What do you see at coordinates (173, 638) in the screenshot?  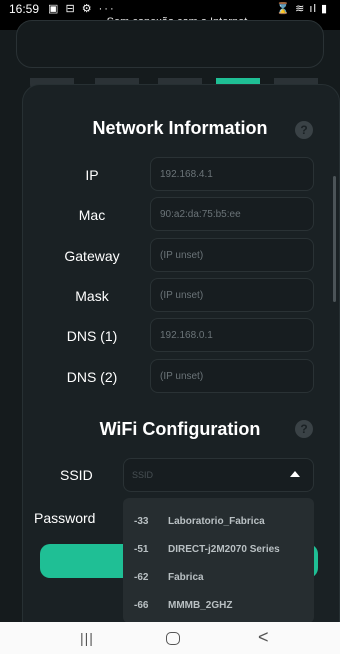 I see `home-icon` at bounding box center [173, 638].